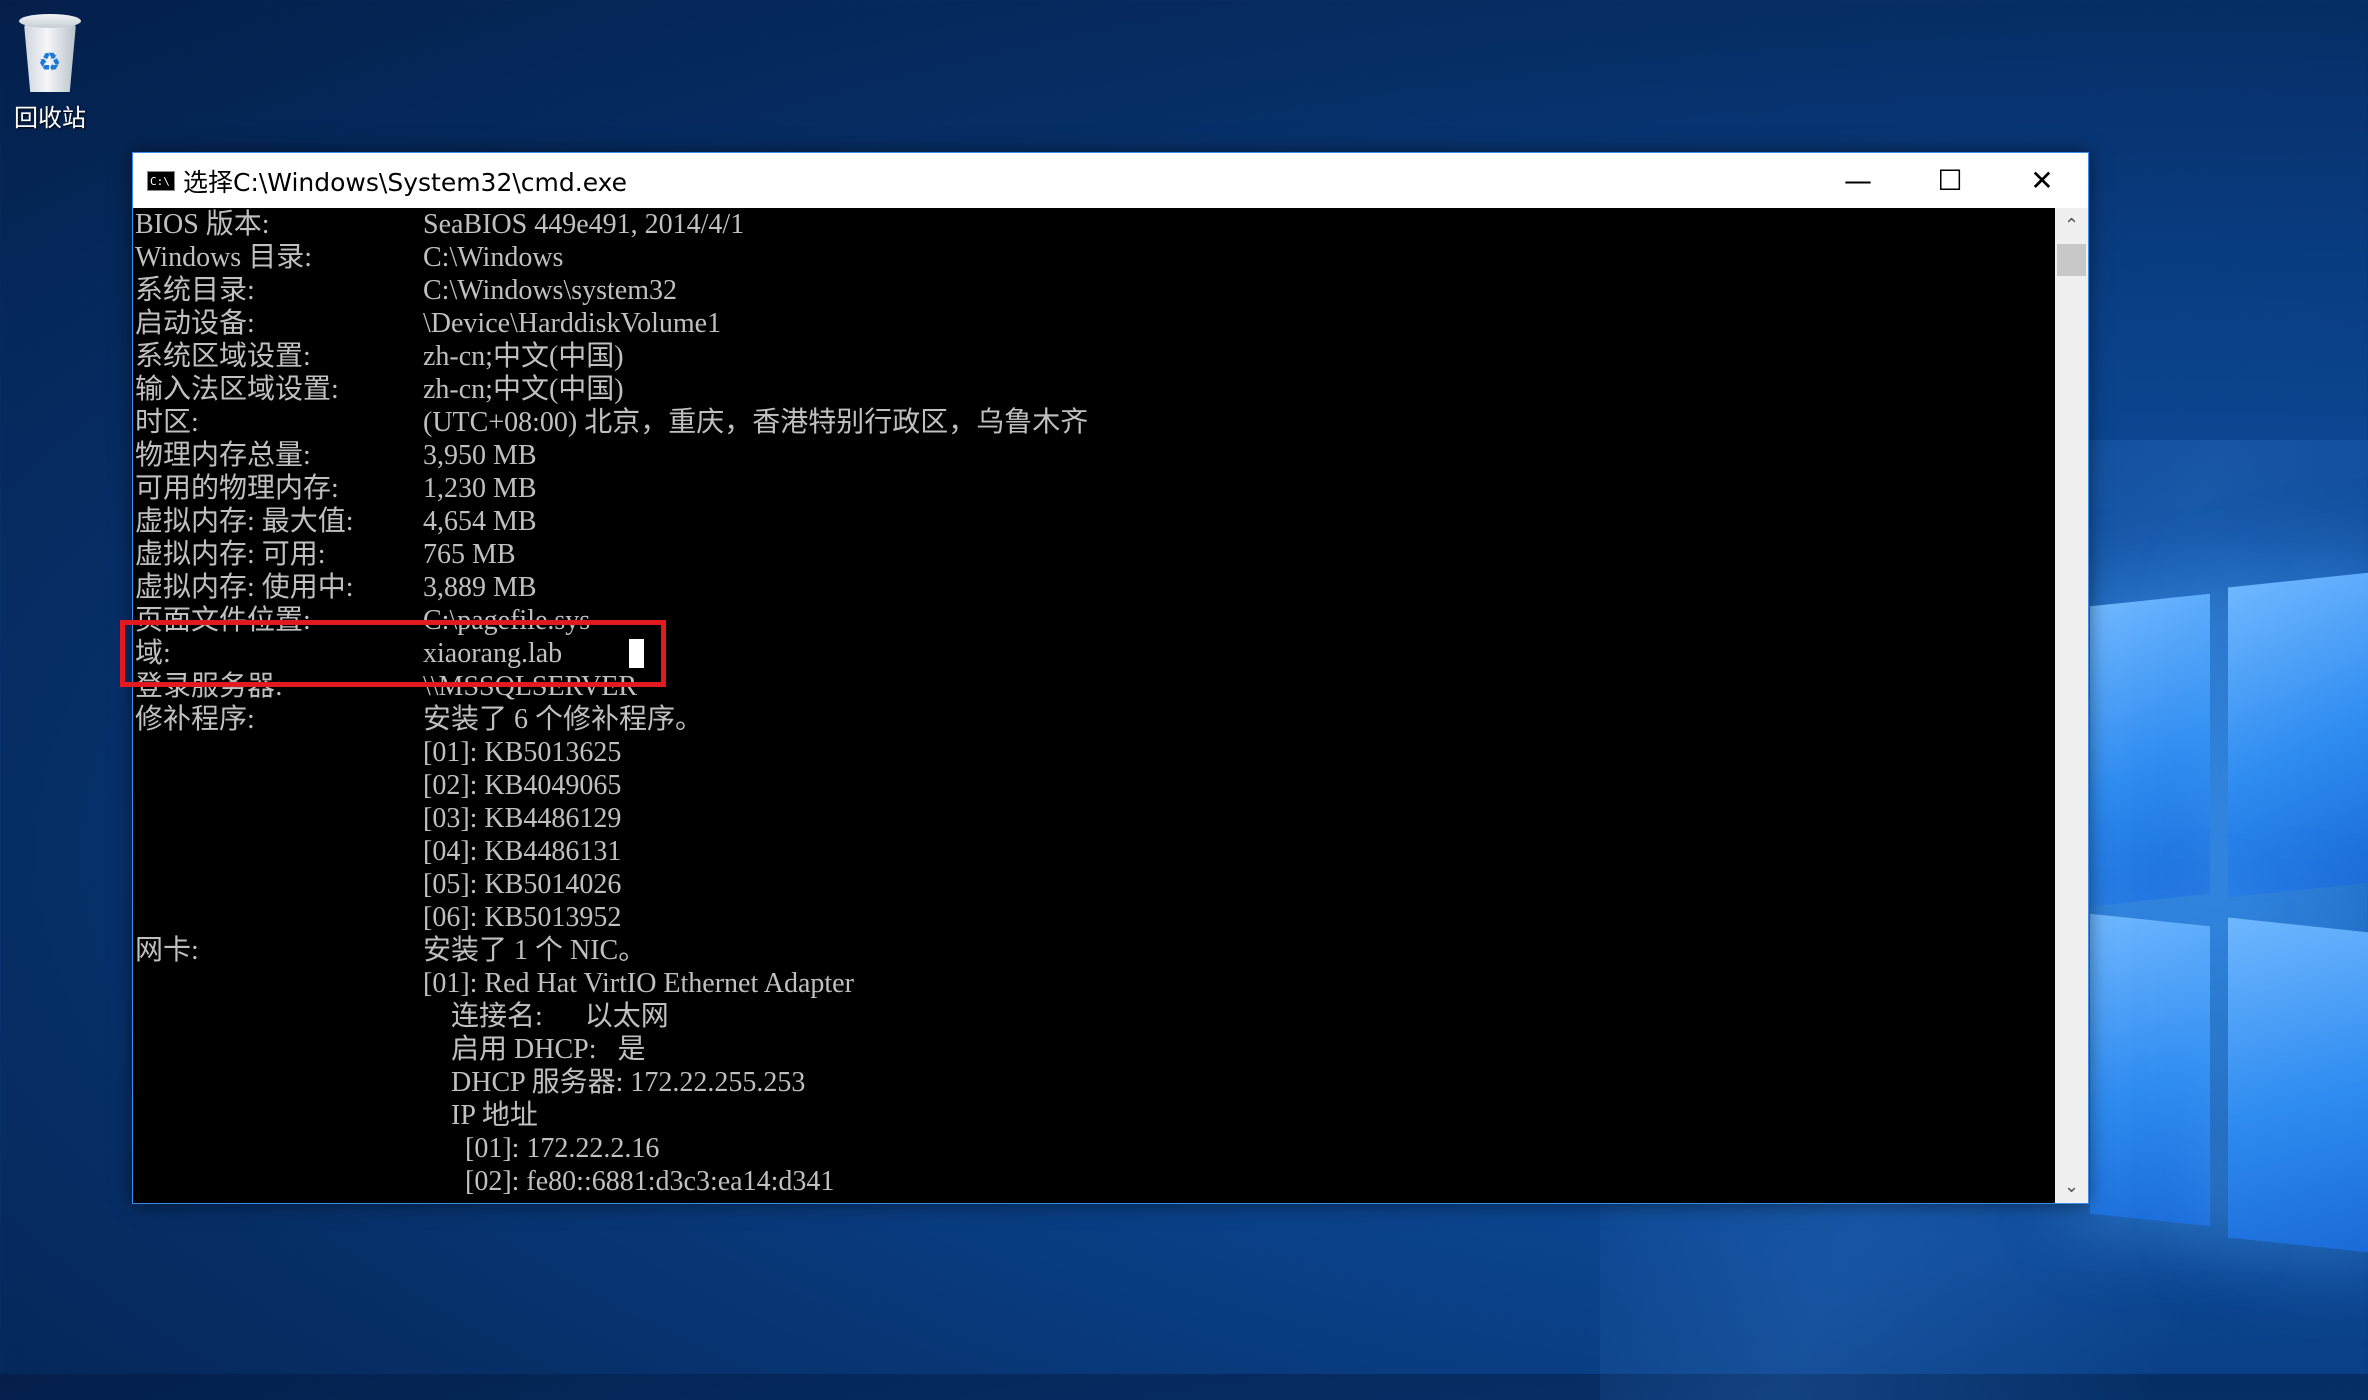 This screenshot has width=2368, height=1400. What do you see at coordinates (1110, 180) in the screenshot?
I see `title-bar: C:\ 选择C:\Windows\System32\cmd.exe — ☐ ✕` at bounding box center [1110, 180].